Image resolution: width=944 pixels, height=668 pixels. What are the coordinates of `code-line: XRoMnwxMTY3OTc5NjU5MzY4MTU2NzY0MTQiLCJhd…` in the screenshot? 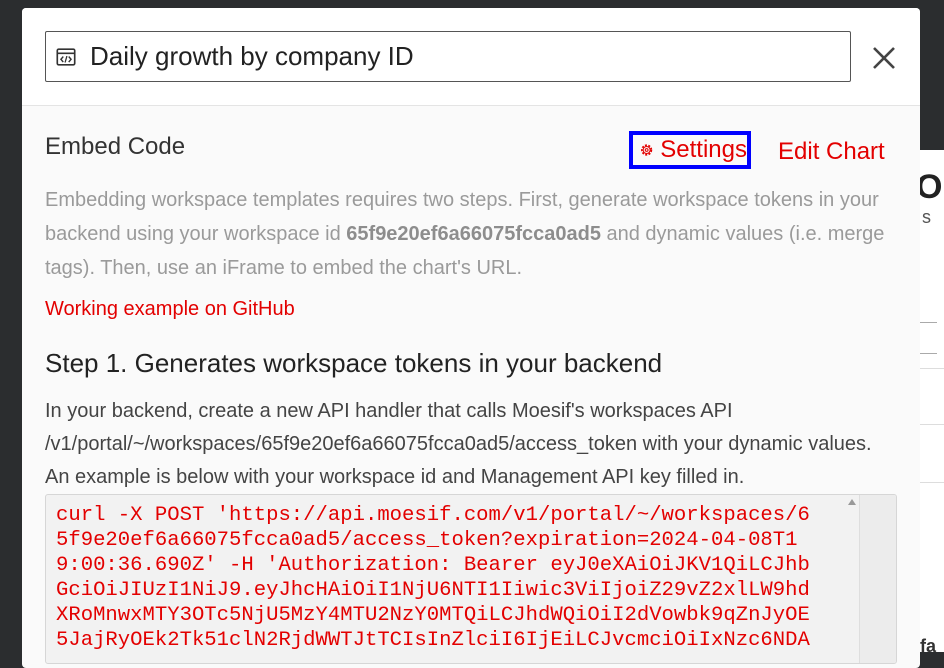 It's located at (433, 615).